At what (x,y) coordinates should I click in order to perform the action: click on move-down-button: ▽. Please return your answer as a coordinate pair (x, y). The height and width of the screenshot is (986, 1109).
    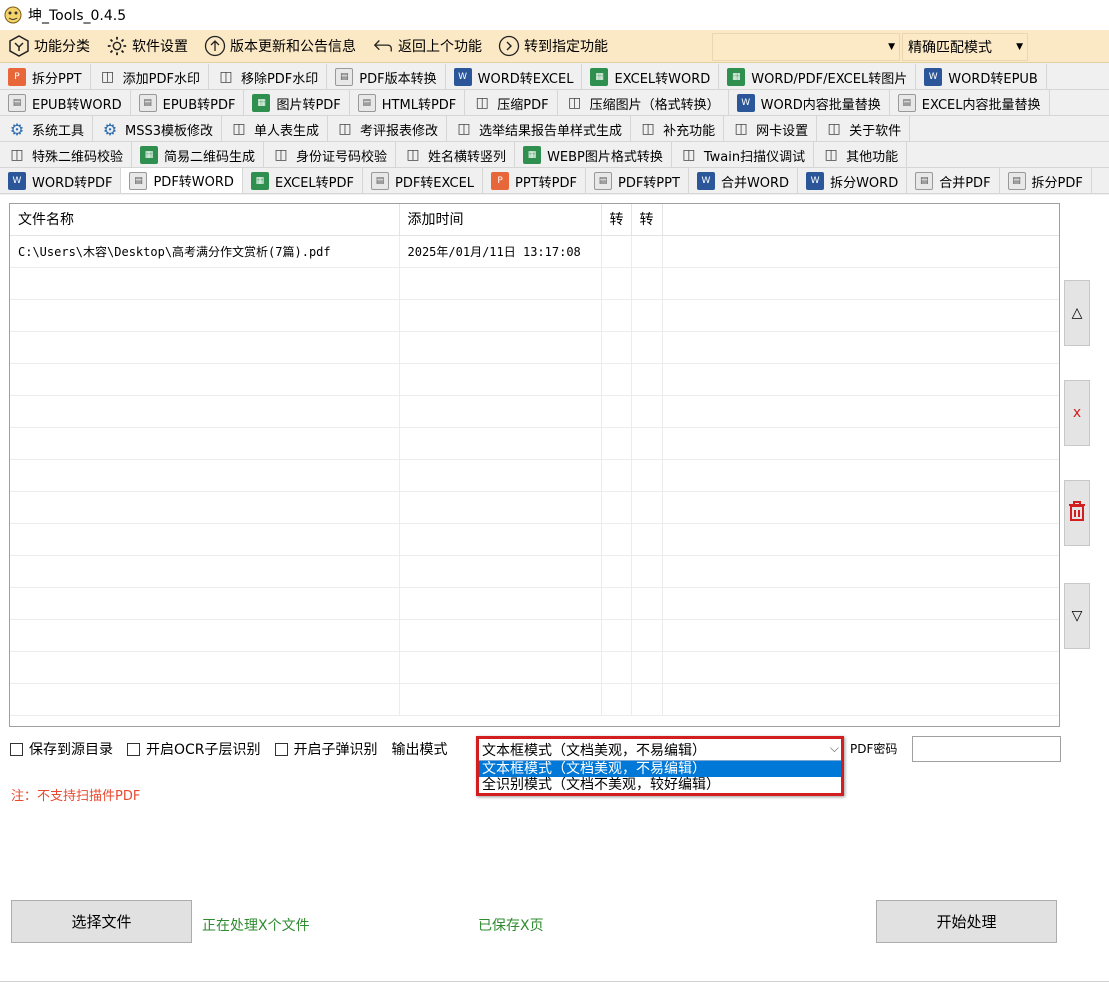
    Looking at the image, I should click on (1077, 616).